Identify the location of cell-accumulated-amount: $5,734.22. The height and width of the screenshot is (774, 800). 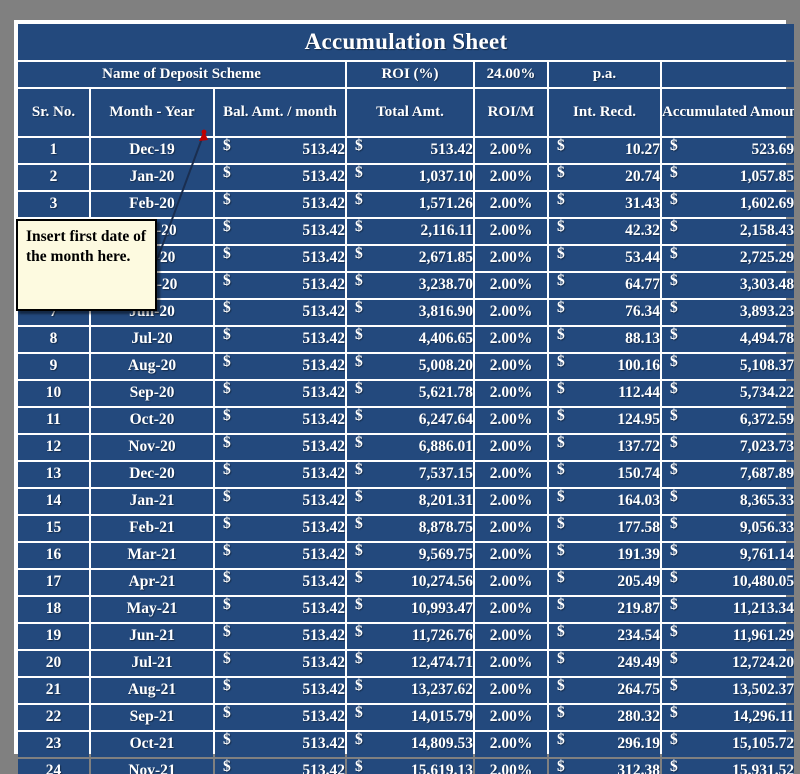
(728, 393).